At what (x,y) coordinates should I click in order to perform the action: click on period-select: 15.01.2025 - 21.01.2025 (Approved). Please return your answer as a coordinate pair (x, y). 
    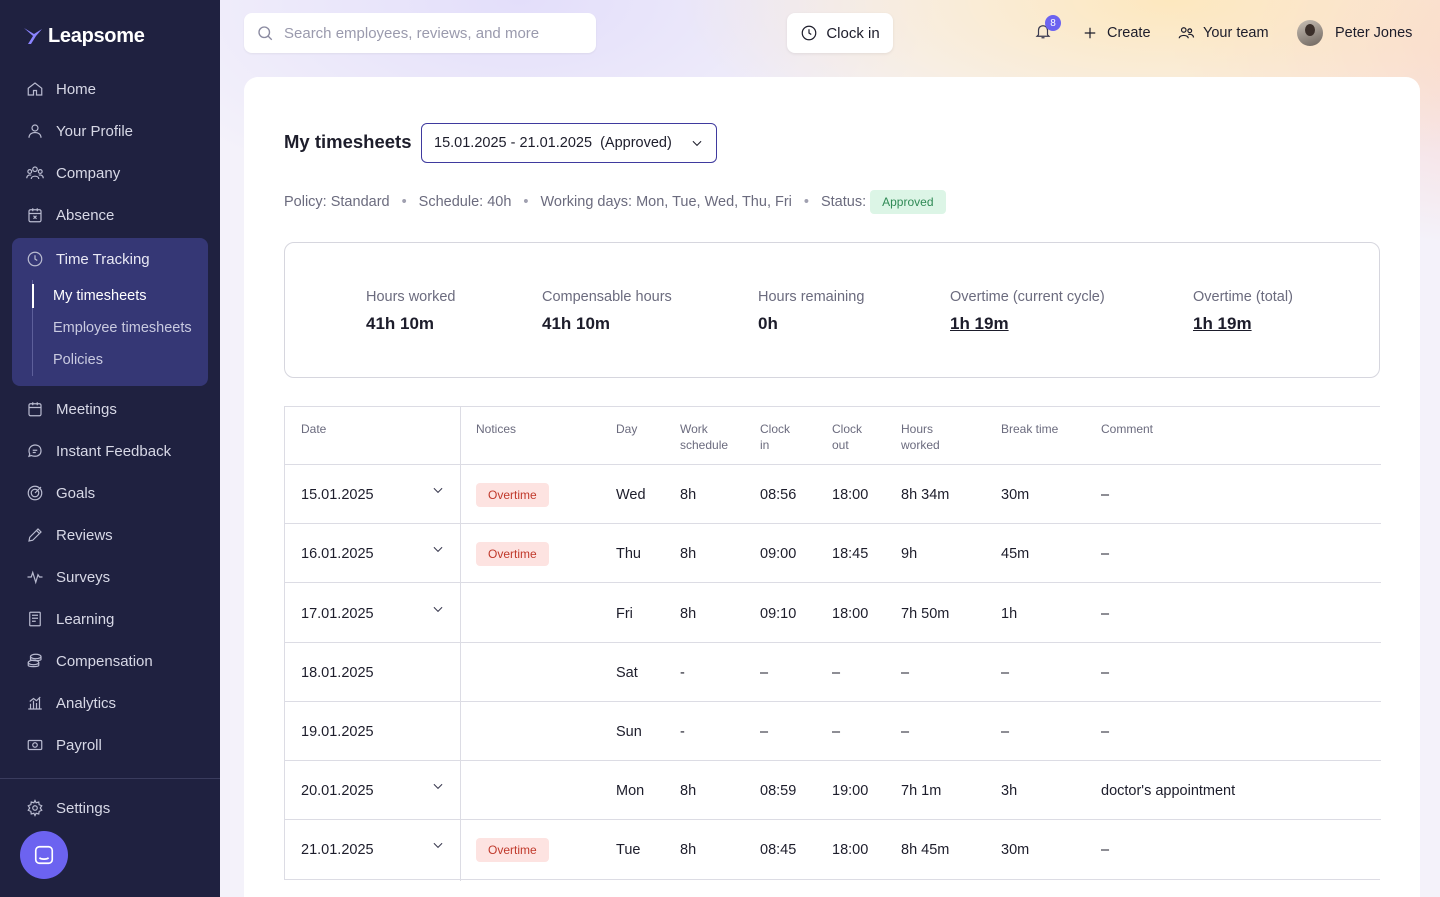
    Looking at the image, I should click on (569, 143).